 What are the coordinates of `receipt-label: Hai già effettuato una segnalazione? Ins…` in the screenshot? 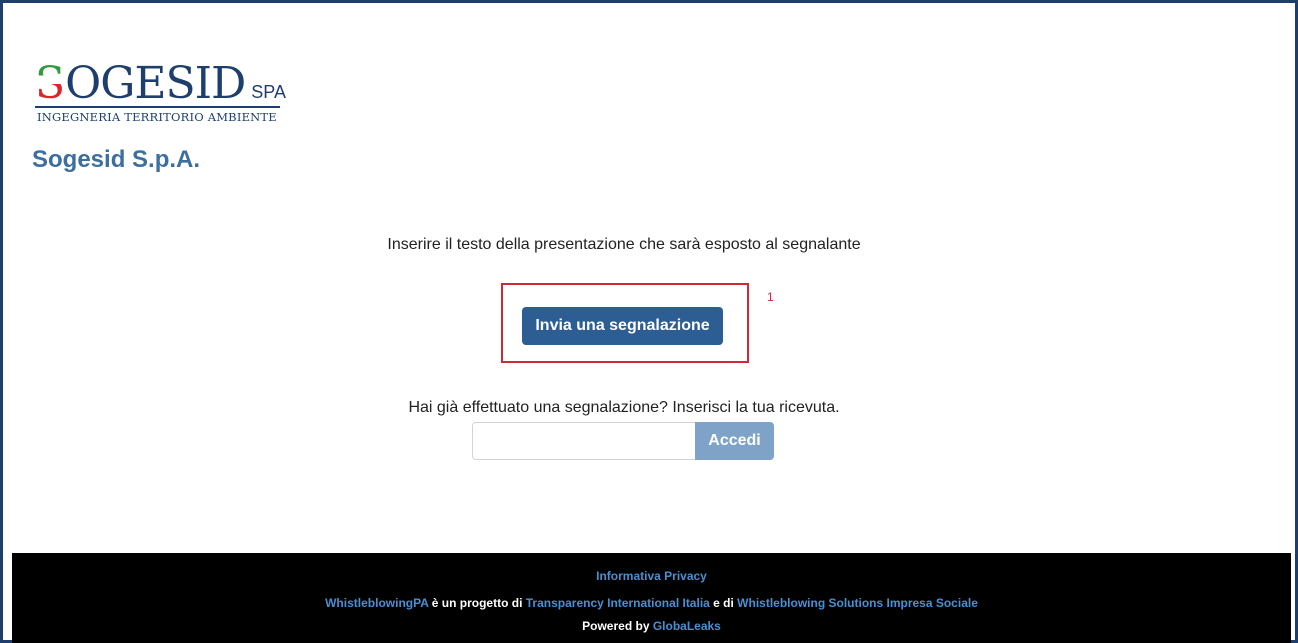 It's located at (624, 407).